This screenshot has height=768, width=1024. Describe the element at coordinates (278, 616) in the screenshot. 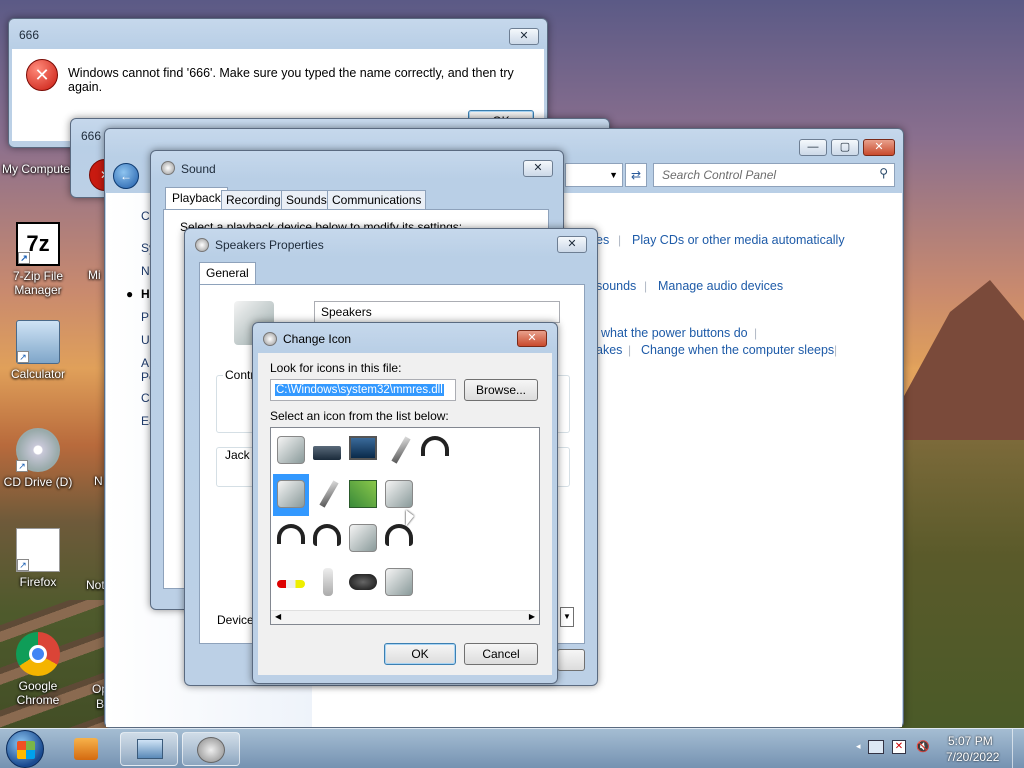

I see `scroll-left-icon: ◀` at that location.